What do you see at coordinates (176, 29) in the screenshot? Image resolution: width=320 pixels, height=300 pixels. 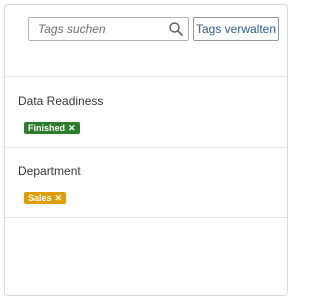 I see `search-icon` at bounding box center [176, 29].